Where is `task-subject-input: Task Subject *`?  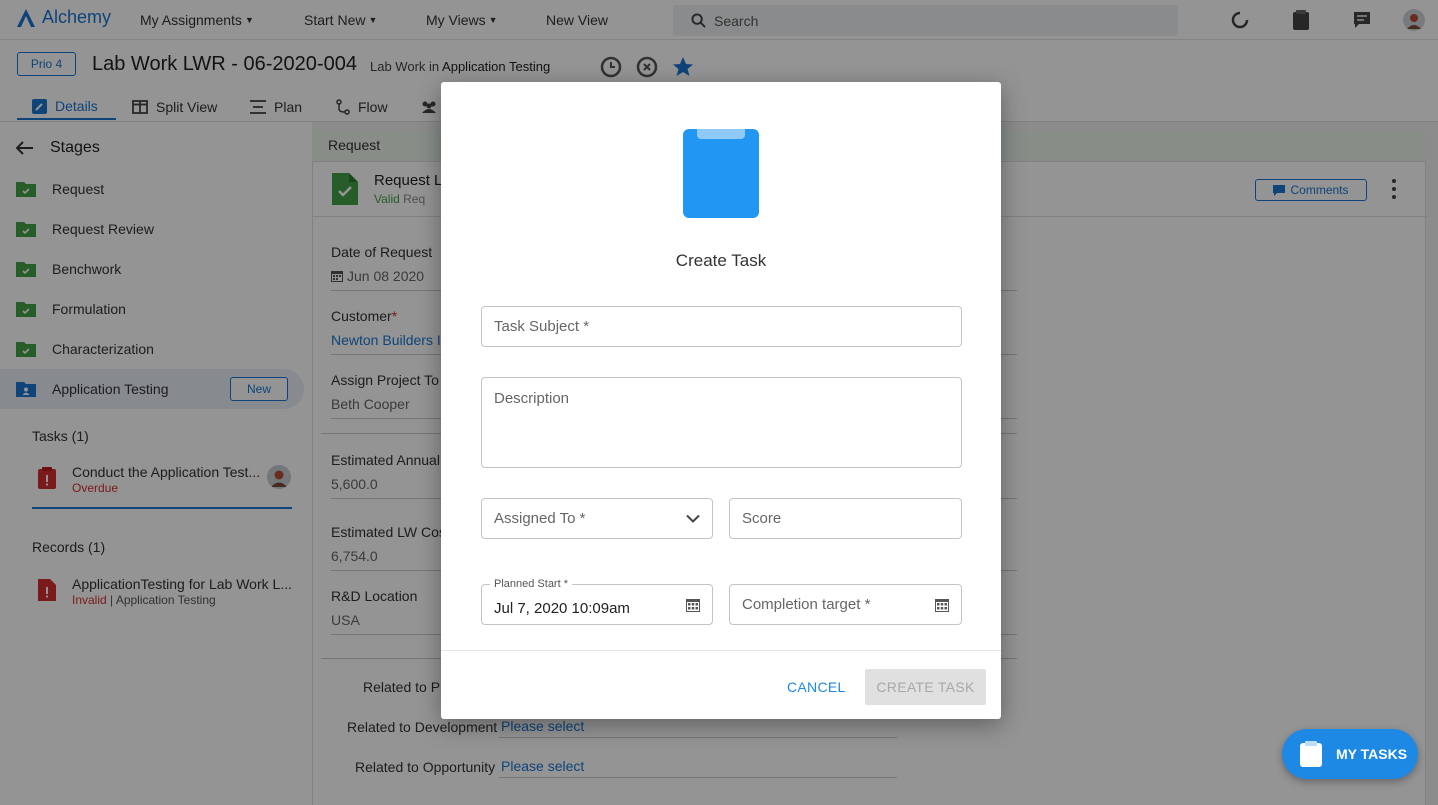
task-subject-input: Task Subject * is located at coordinates (721, 326).